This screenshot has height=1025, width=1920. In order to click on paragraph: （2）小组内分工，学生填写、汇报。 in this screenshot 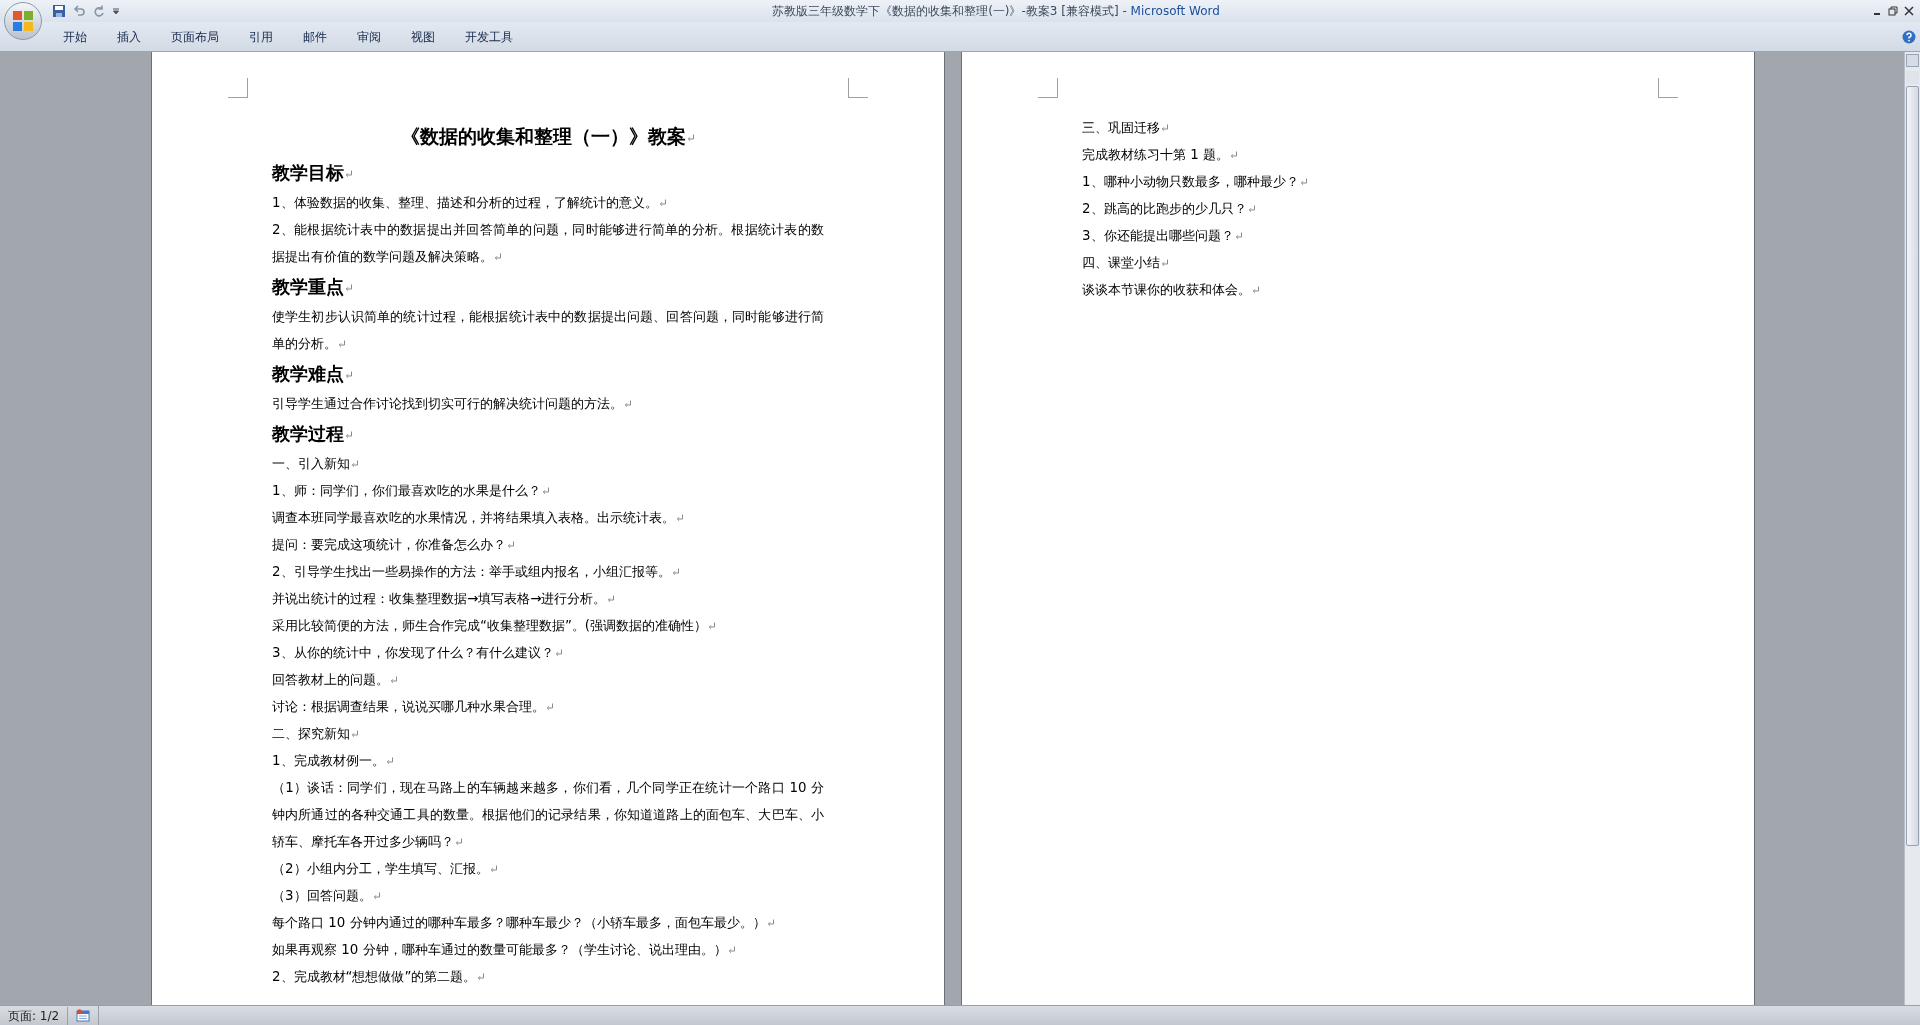, I will do `click(548, 868)`.